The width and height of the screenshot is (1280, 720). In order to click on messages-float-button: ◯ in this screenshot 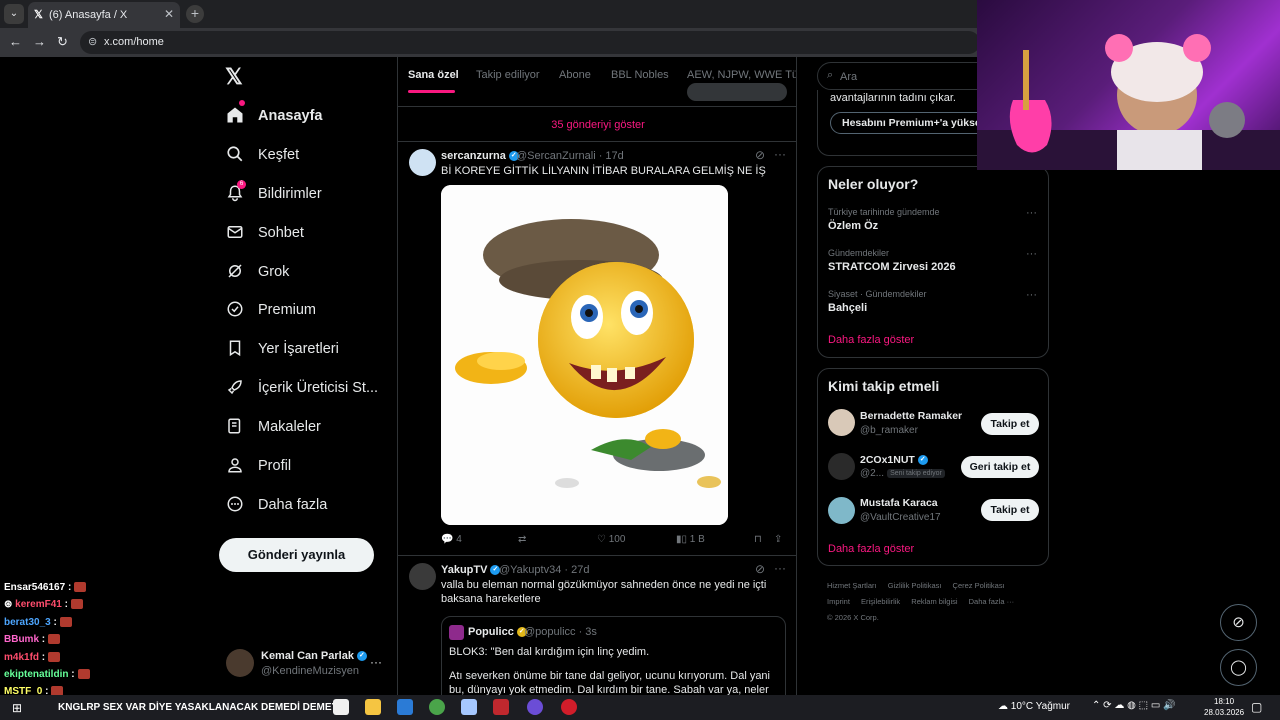, I will do `click(1238, 667)`.